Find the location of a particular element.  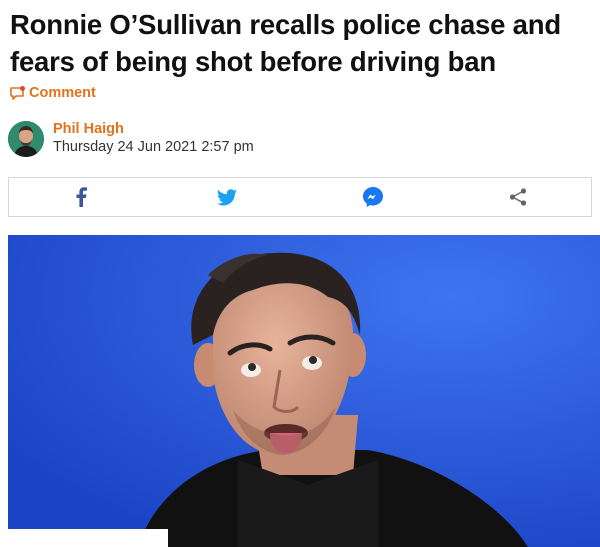

comment-icon is located at coordinates (17, 93).